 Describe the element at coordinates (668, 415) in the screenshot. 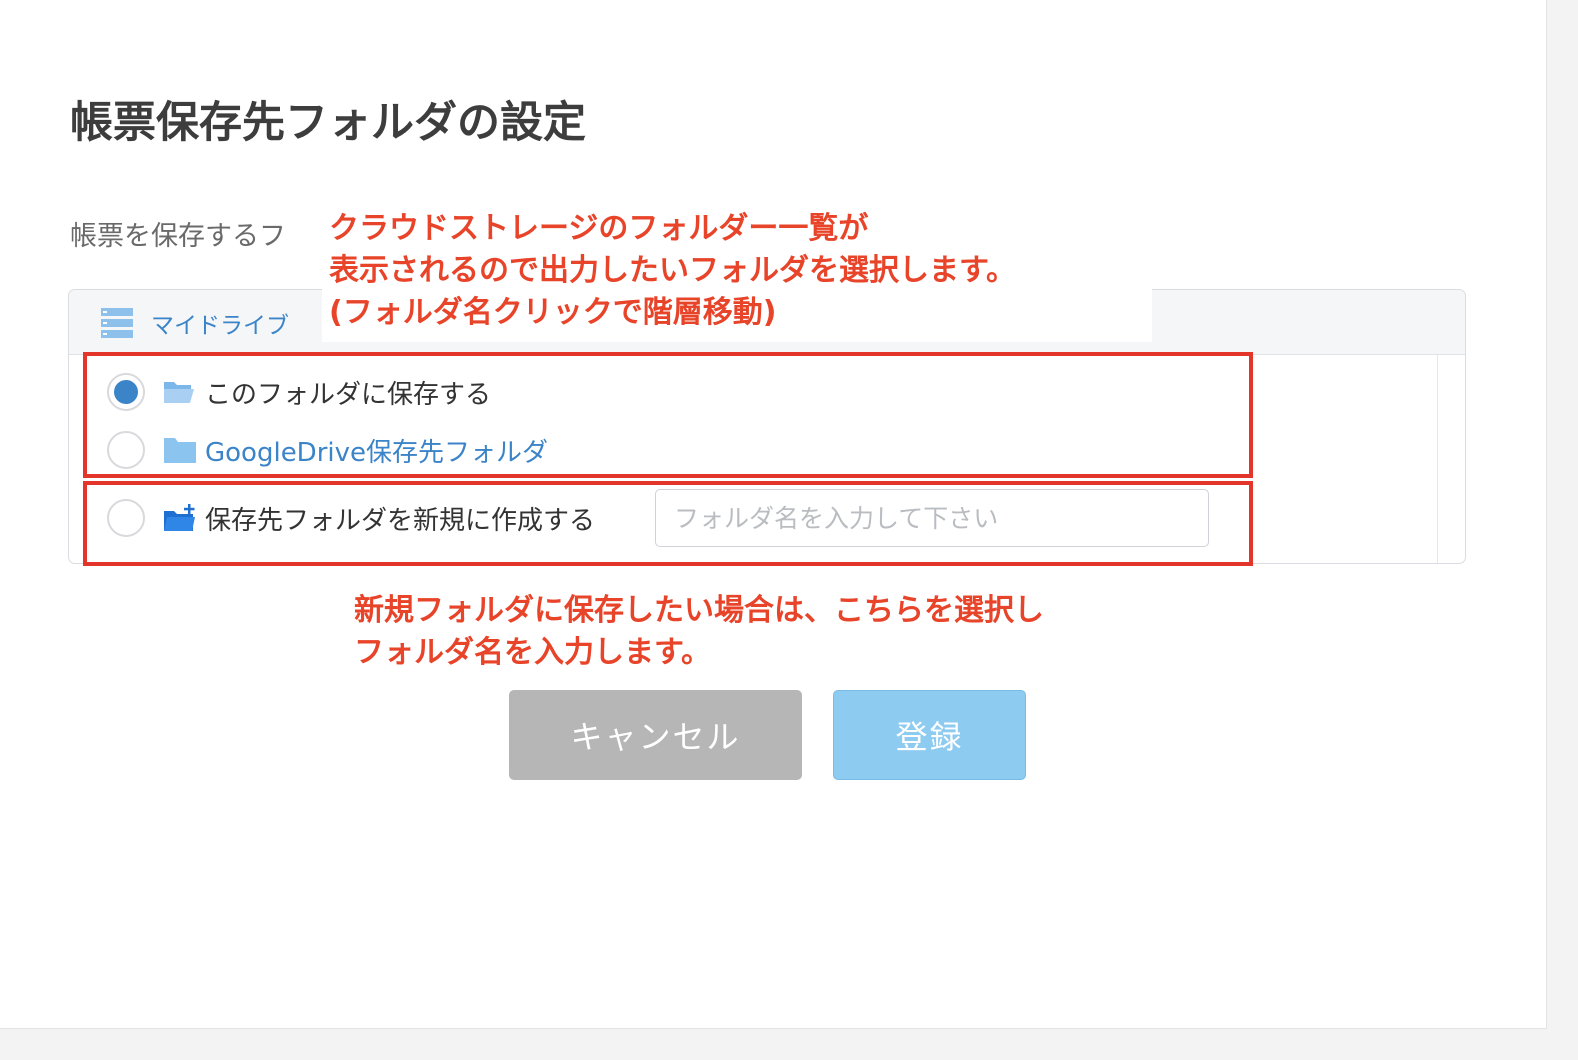

I see `highlight-folder-list` at that location.